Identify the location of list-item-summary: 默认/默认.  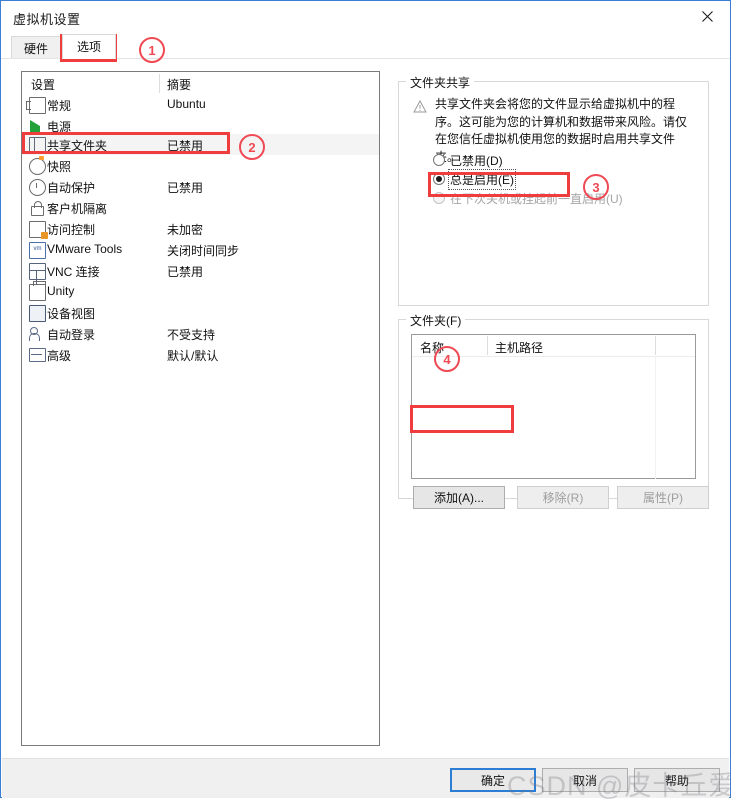
(193, 356).